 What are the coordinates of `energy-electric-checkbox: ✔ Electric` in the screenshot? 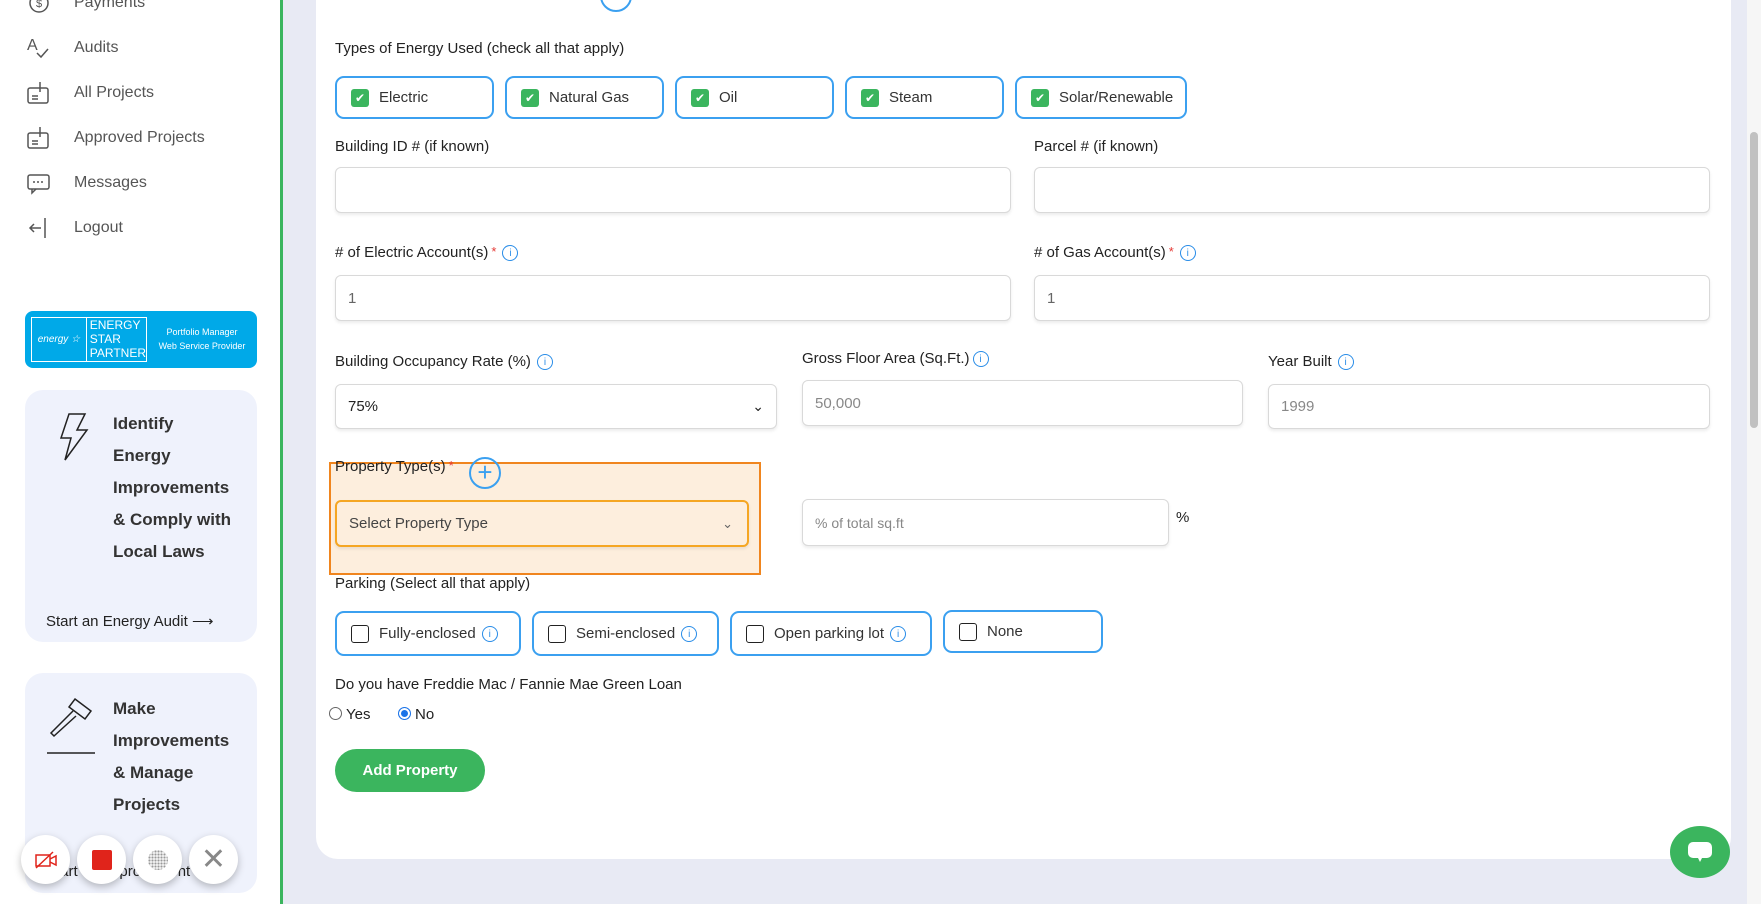 It's located at (414, 97).